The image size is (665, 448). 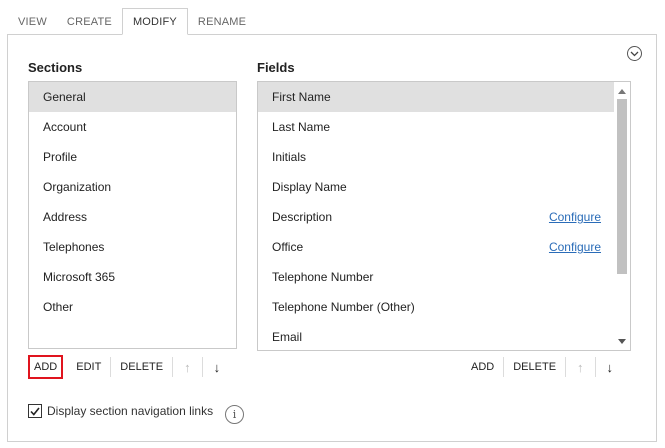 I want to click on configure-description-link: Configure, so click(x=575, y=217).